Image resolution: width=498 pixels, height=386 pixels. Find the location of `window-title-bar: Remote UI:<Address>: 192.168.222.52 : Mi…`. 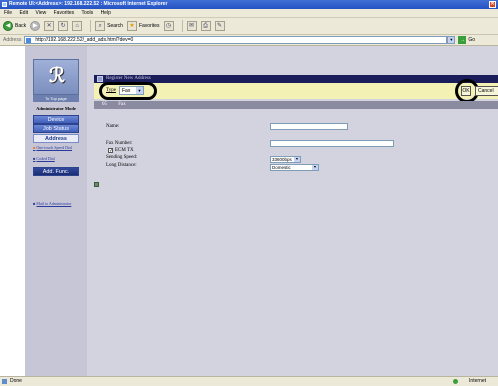

window-title-bar: Remote UI:<Address>: 192.168.222.52 : Mi… is located at coordinates (249, 4).